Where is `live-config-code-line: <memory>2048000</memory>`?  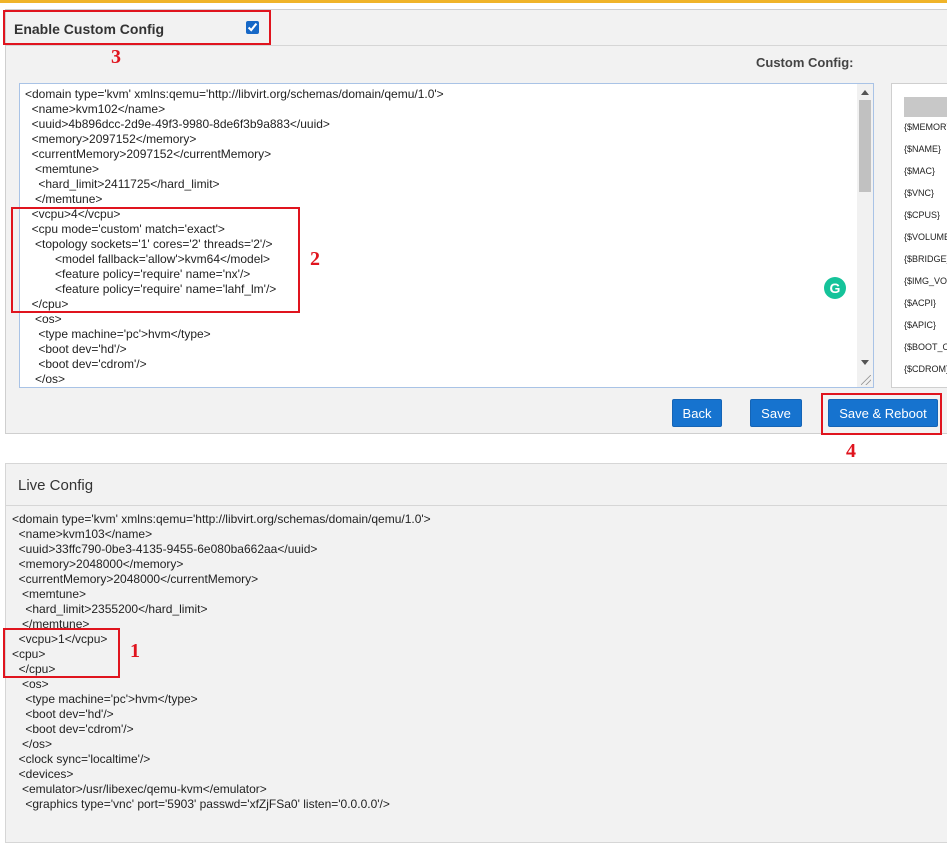
live-config-code-line: <memory>2048000</memory> is located at coordinates (98, 564).